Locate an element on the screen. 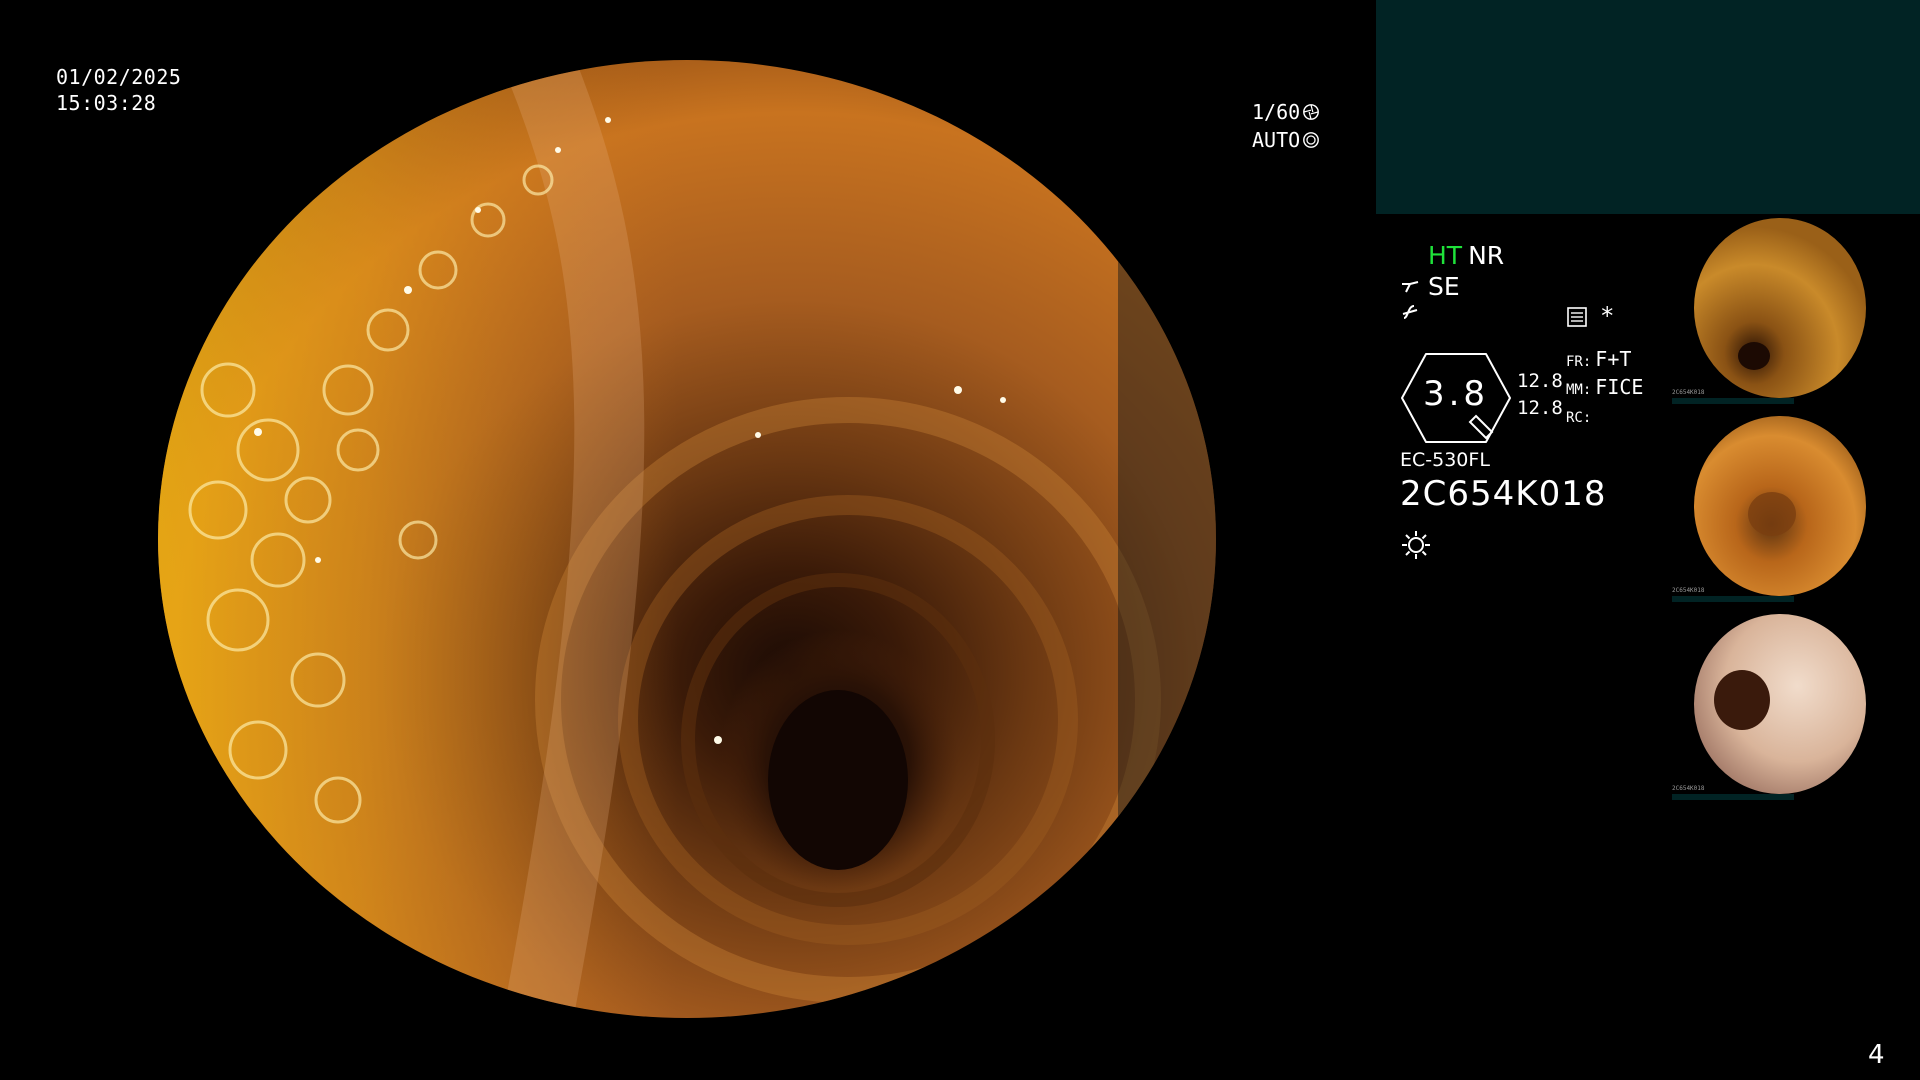  mode-settings: FR: F+T MM: FICE RC: is located at coordinates (1604, 389).